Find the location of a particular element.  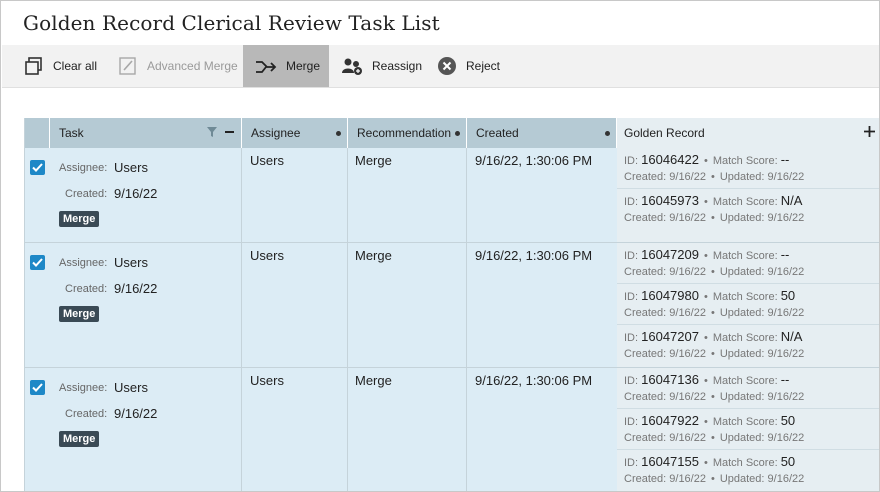

clear-all-button: Clear all is located at coordinates (60, 66).